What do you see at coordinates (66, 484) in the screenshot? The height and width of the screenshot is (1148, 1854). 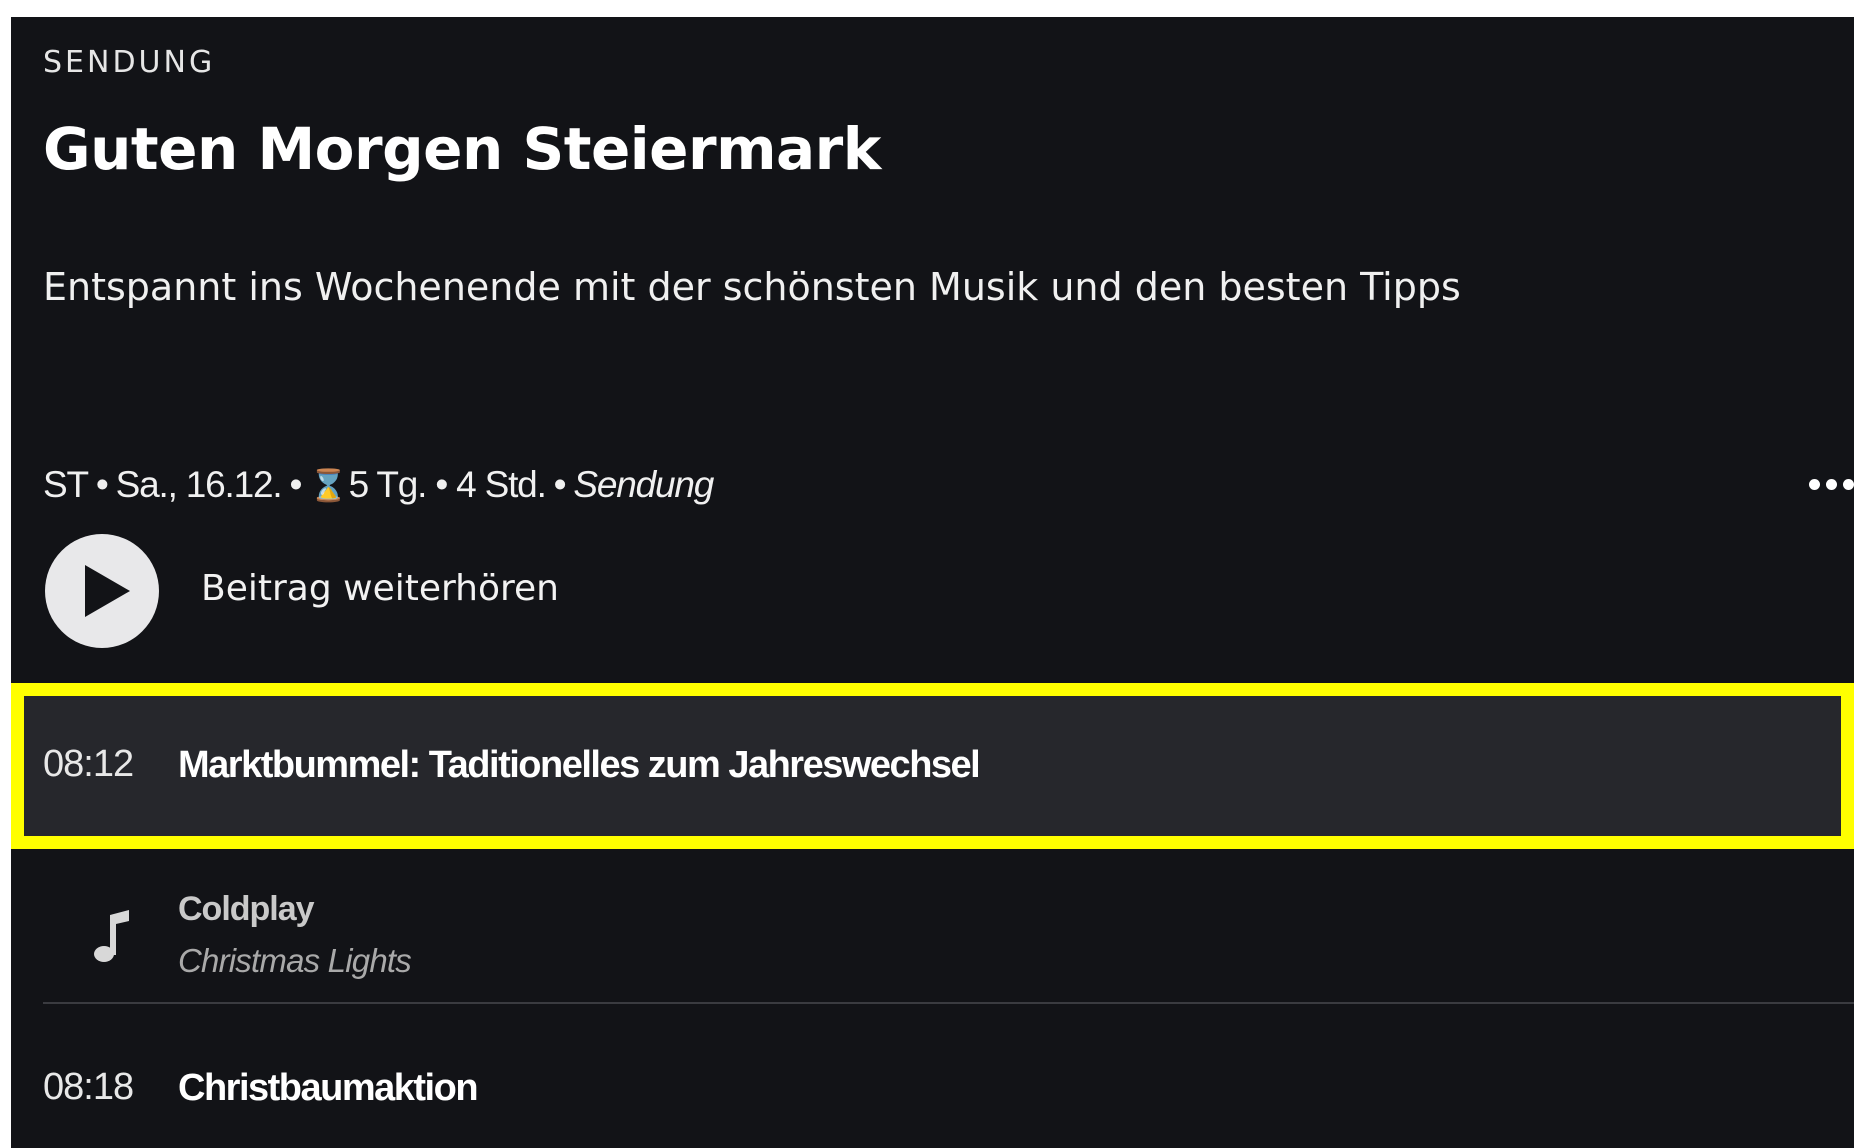 I see `station-code: ST` at bounding box center [66, 484].